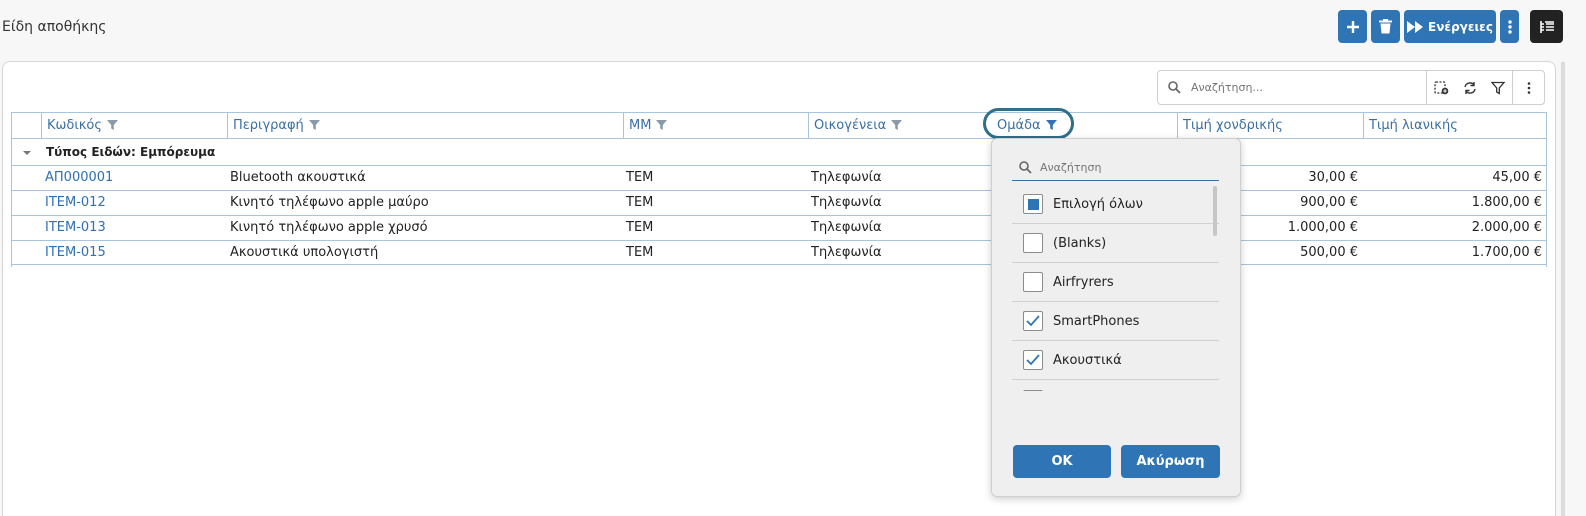 The height and width of the screenshot is (516, 1586). I want to click on refresh-icon, so click(1469, 87).